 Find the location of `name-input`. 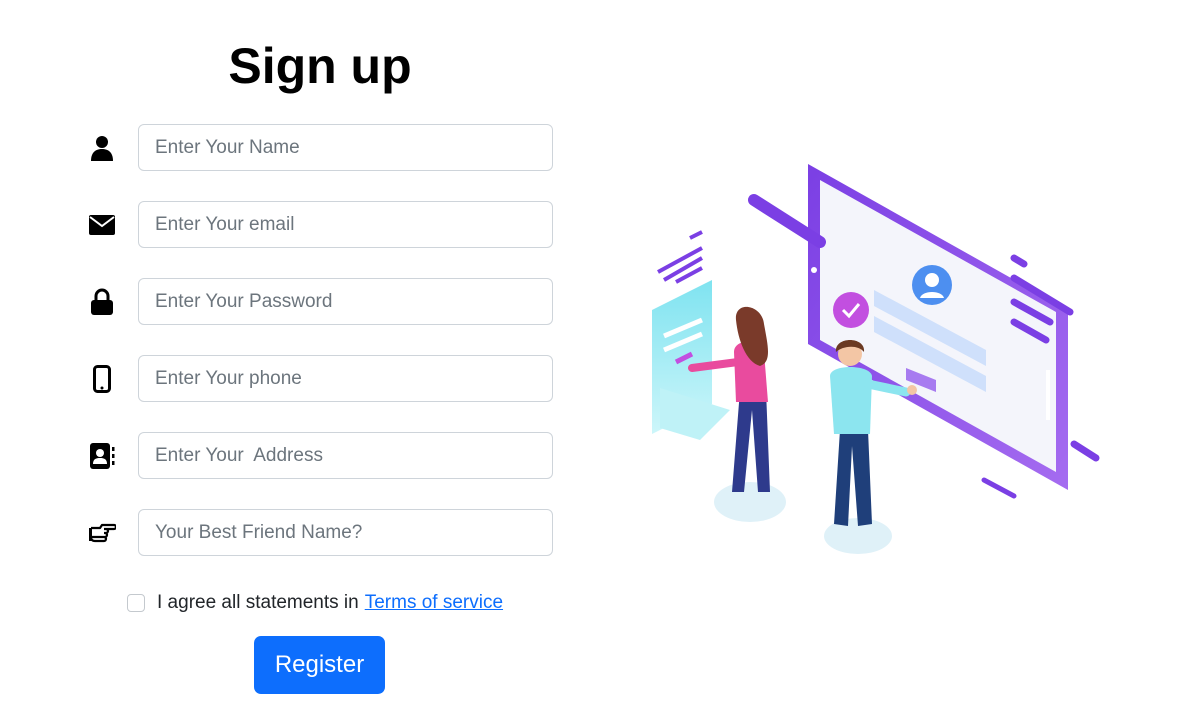

name-input is located at coordinates (345, 147).